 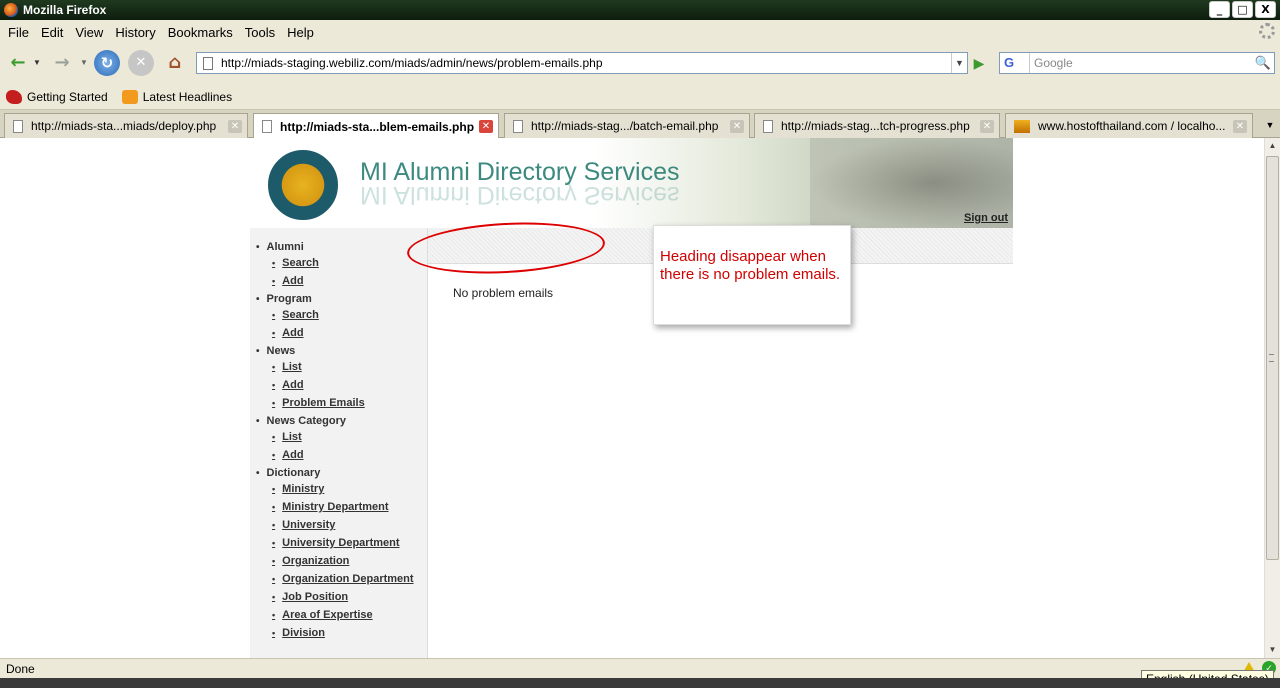 What do you see at coordinates (14, 96) in the screenshot?
I see `getting-started-icon` at bounding box center [14, 96].